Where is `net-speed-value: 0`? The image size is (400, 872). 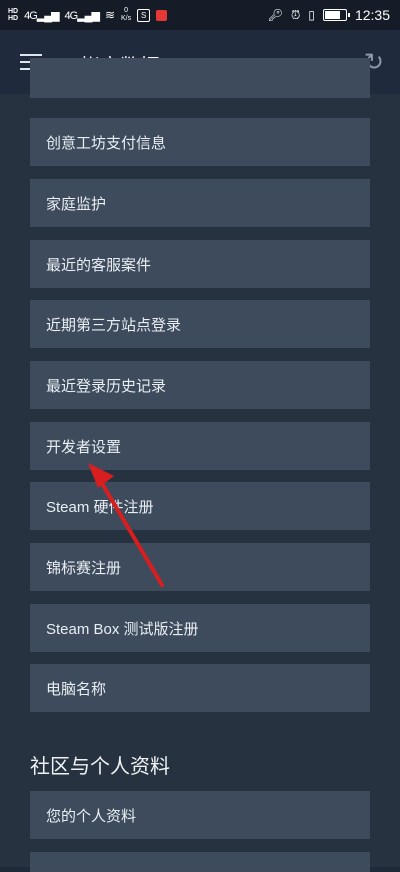
net-speed-value: 0 is located at coordinates (126, 10).